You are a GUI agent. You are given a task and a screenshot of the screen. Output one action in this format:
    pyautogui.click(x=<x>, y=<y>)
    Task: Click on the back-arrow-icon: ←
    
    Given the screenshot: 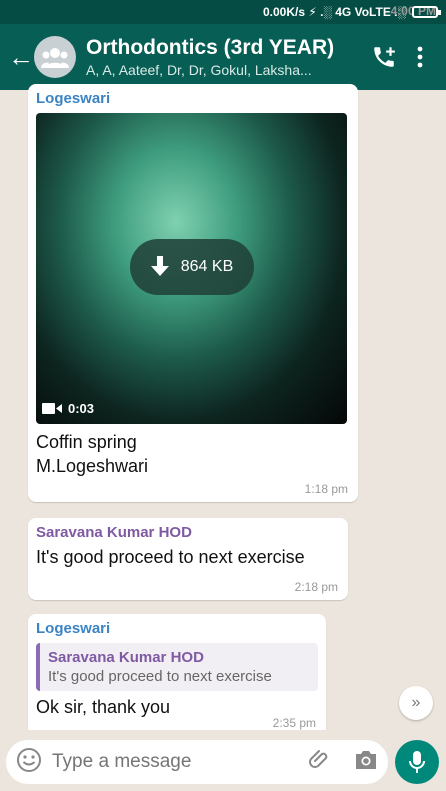 What is the action you would take?
    pyautogui.click(x=21, y=57)
    